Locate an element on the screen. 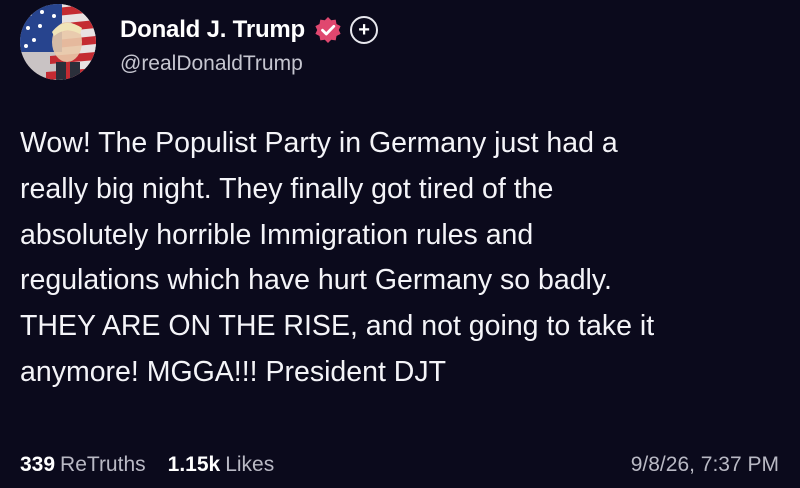 The width and height of the screenshot is (800, 488). avatar-image is located at coordinates (58, 42).